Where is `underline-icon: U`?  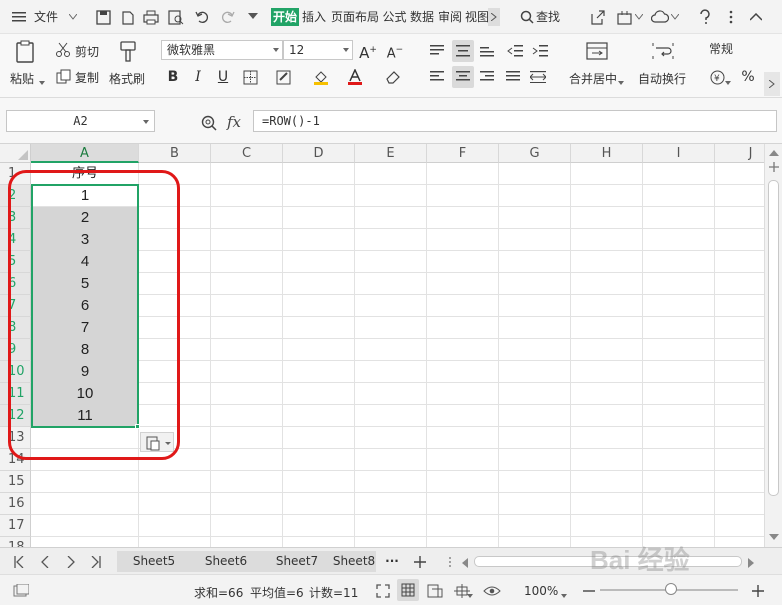
underline-icon: U is located at coordinates (223, 77).